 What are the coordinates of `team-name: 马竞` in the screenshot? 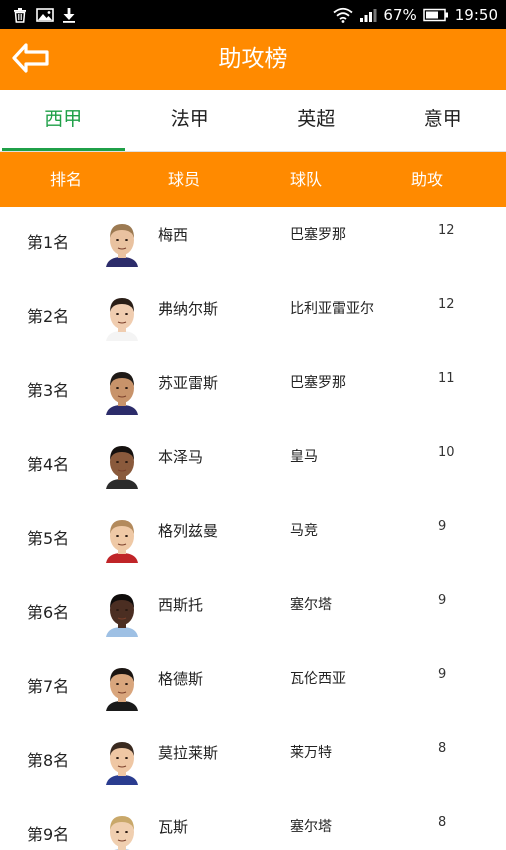 It's located at (304, 531).